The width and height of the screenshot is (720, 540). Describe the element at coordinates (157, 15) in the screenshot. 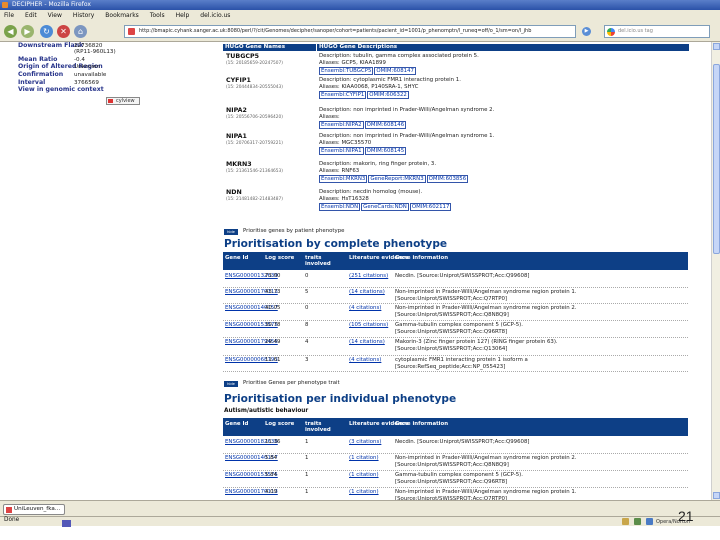

I see `menu-item-5: Tools` at that location.